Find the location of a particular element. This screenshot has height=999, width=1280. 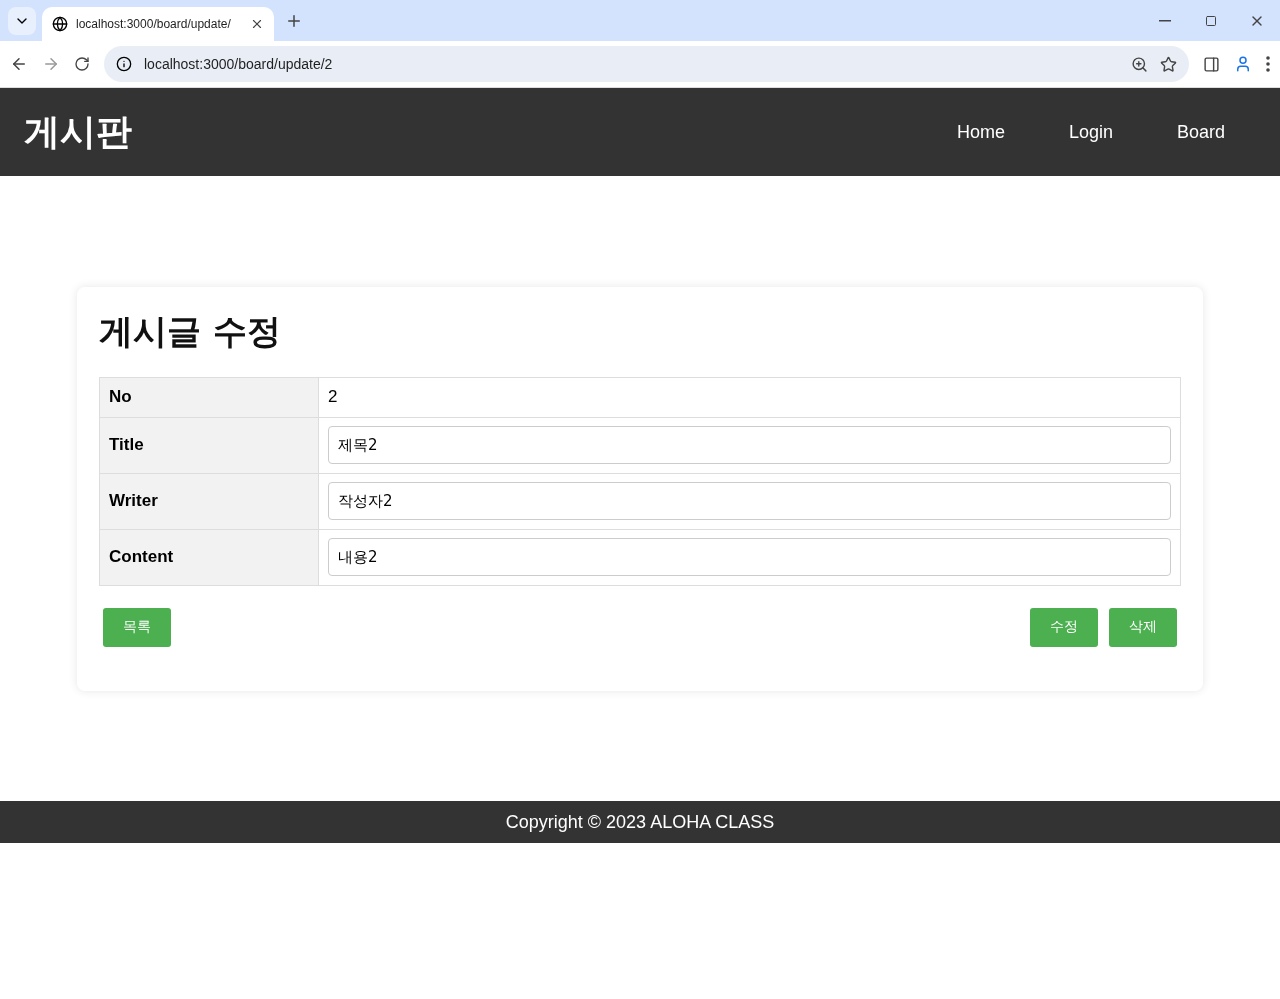

close-tab-button is located at coordinates (257, 24).